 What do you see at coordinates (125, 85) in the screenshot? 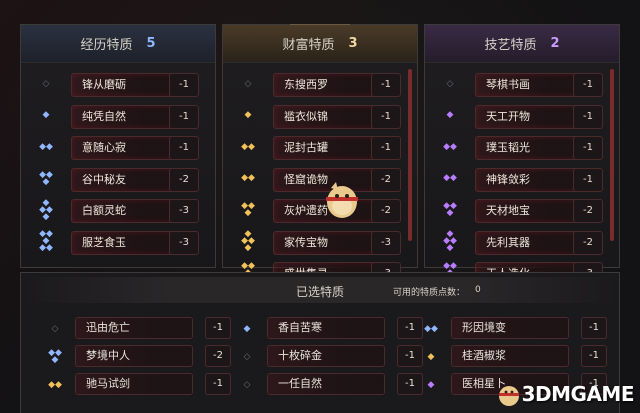
I see `trait-name: 锋从磨砺` at bounding box center [125, 85].